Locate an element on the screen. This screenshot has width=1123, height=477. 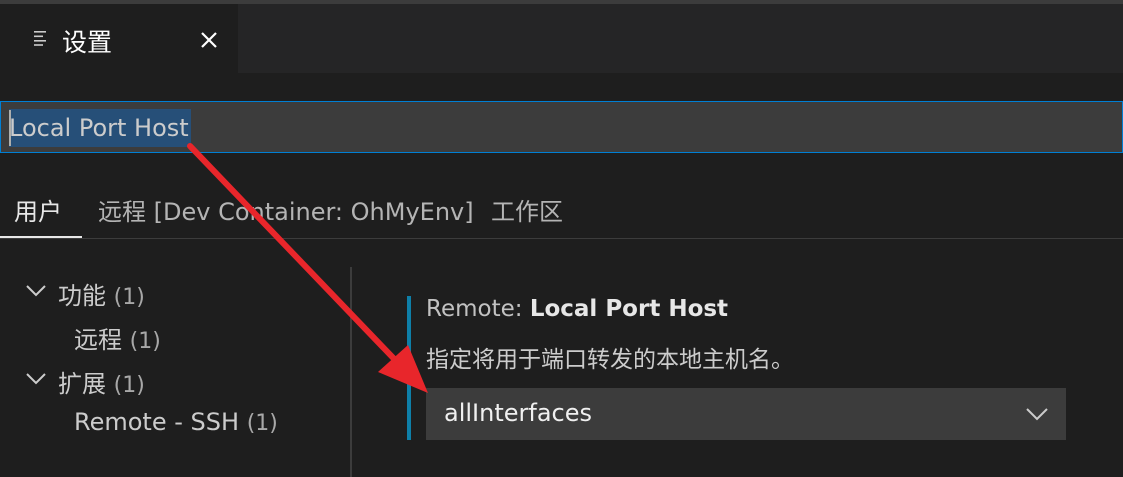
toc-item-remote: 远程 (1) is located at coordinates (117, 337).